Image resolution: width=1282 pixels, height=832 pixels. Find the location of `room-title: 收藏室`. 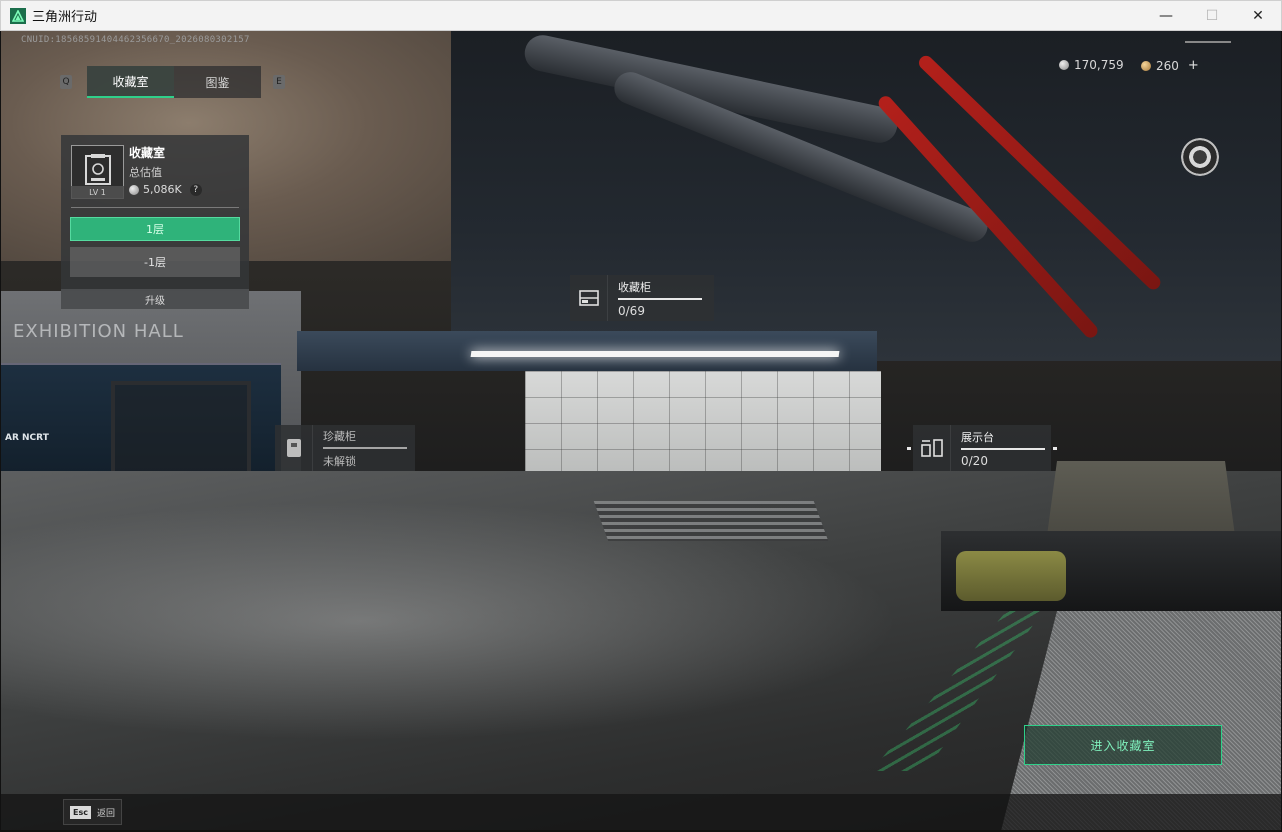

room-title: 收藏室 is located at coordinates (147, 153).